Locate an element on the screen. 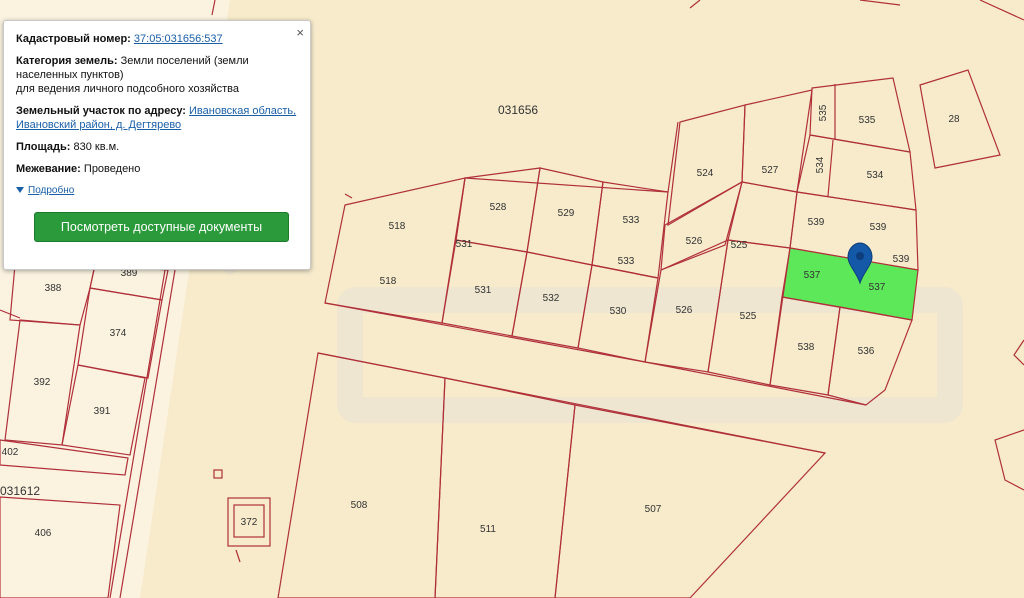  label-526: 526 is located at coordinates (684, 310).